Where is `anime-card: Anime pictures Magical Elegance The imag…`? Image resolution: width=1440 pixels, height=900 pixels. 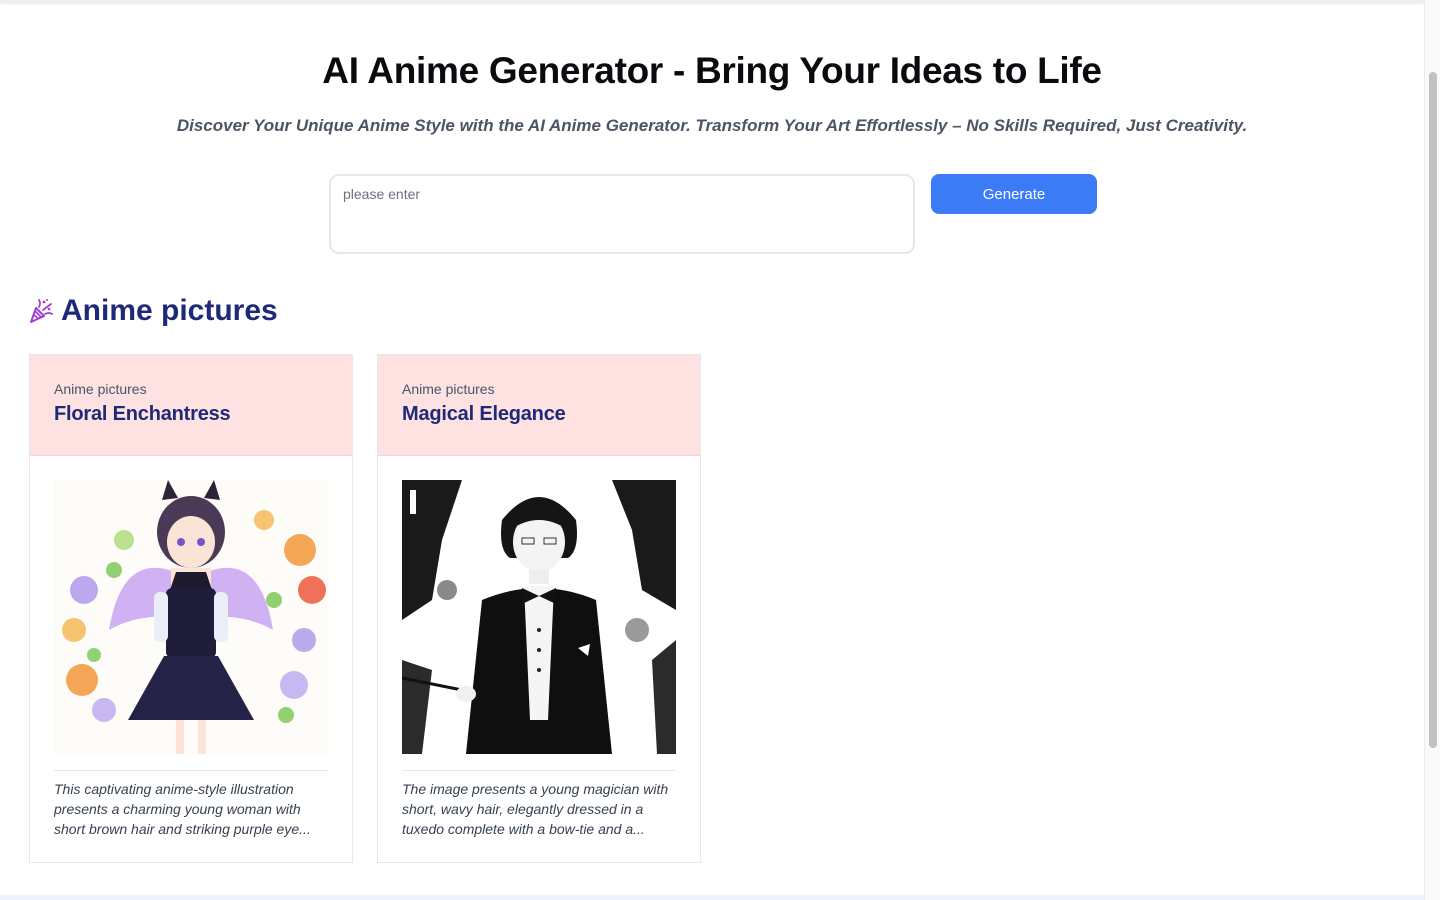
anime-card: Anime pictures Magical Elegance The imag… is located at coordinates (539, 608).